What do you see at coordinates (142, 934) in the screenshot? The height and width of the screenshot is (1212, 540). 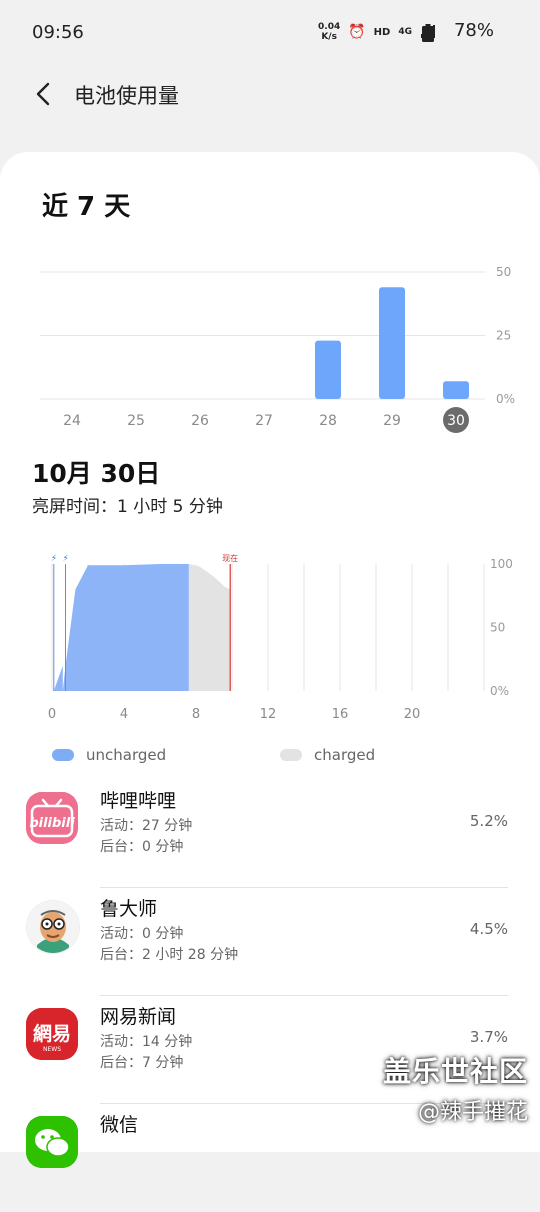 I see `app-active-time: 活动：0 分钟` at bounding box center [142, 934].